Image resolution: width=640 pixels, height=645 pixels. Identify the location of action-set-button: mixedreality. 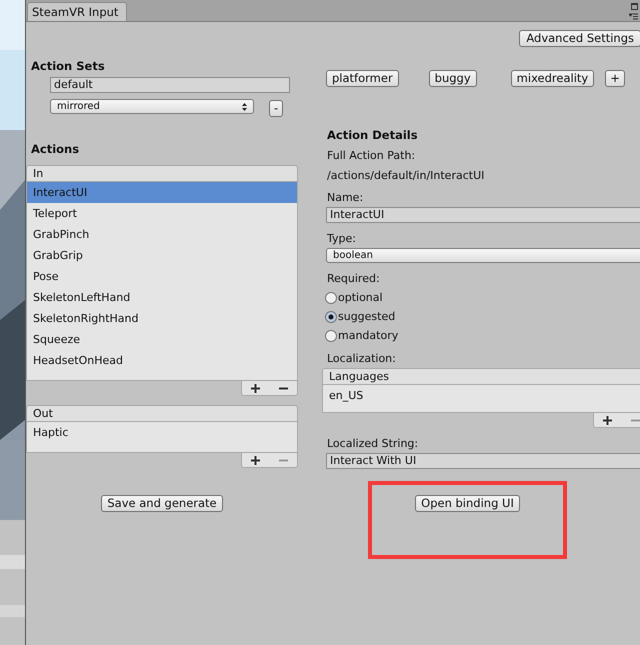
(552, 78).